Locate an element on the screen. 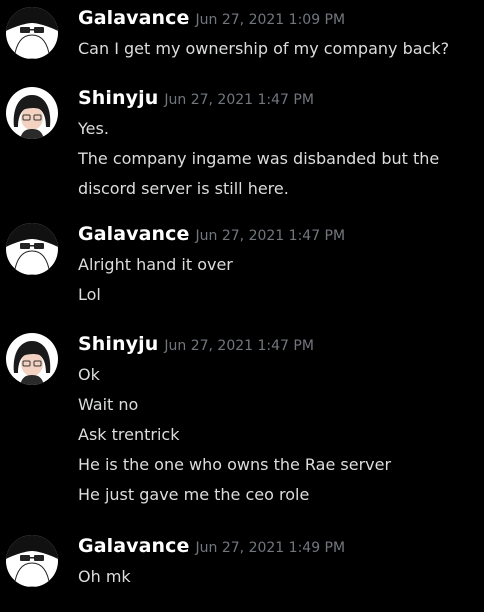 This screenshot has width=484, height=612. message-line: He is the one who owns the Rae server is located at coordinates (235, 464).